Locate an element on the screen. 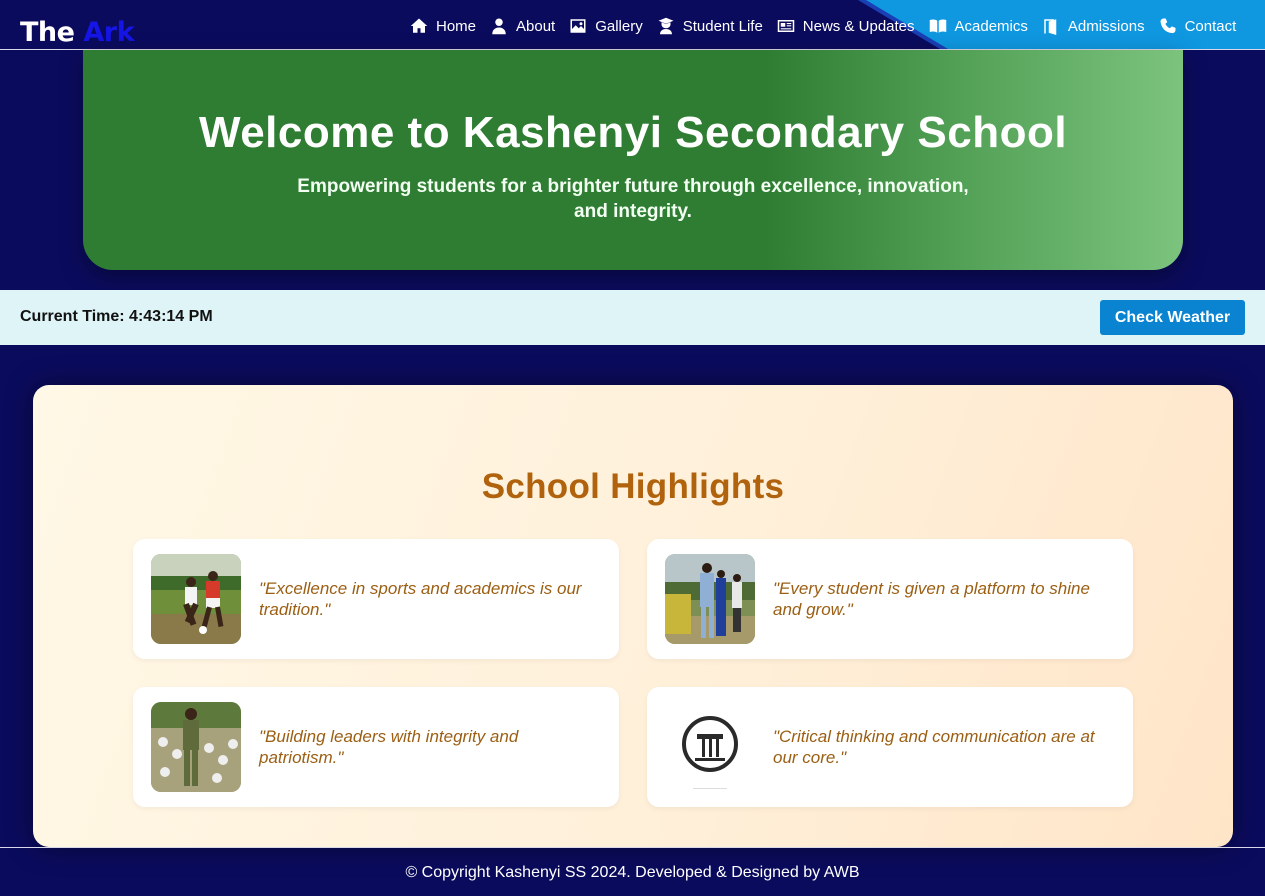 This screenshot has width=1265, height=896. nav-item-news: News & Updates is located at coordinates (846, 26).